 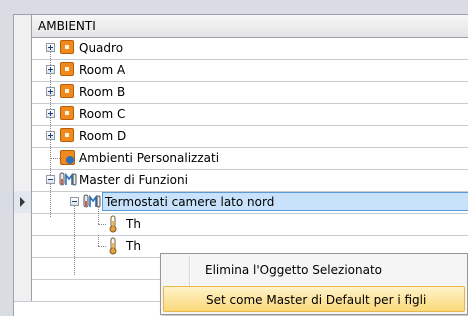 What do you see at coordinates (102, 92) in the screenshot?
I see `tree-node-label: Room B` at bounding box center [102, 92].